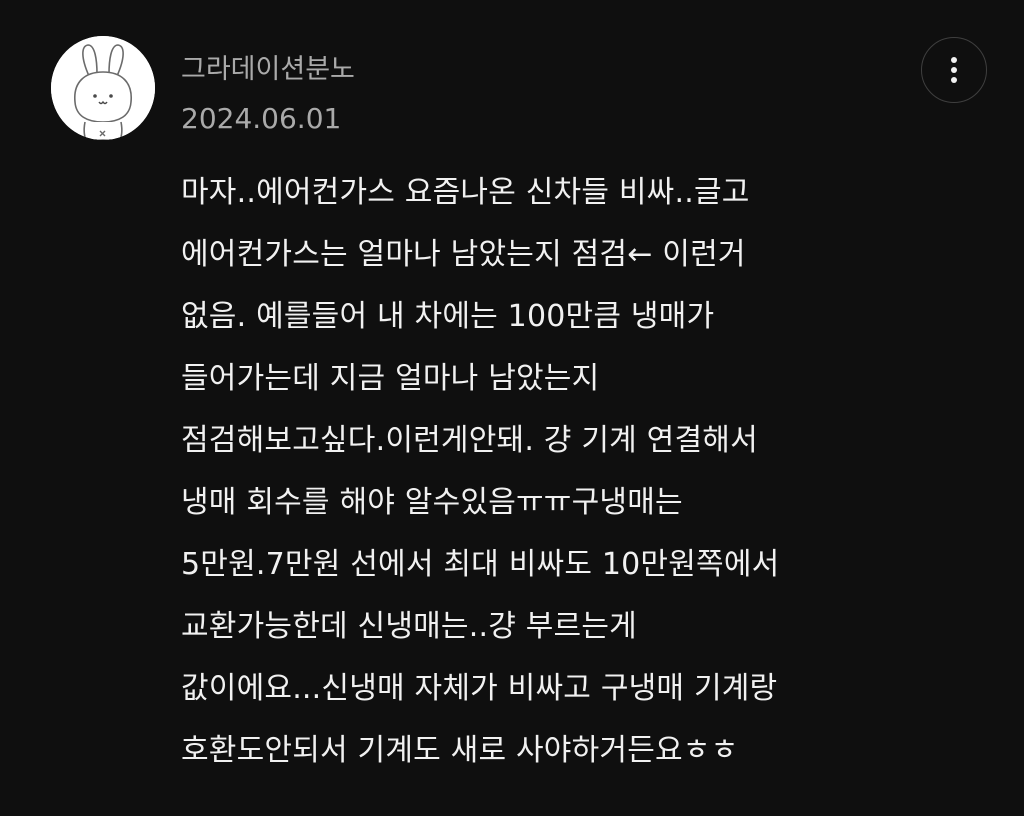 The width and height of the screenshot is (1024, 816). Describe the element at coordinates (432, 502) in the screenshot. I see `comment-line: 냉매 회수를 해야 알수있음ㅠㅠ구냉매는` at that location.